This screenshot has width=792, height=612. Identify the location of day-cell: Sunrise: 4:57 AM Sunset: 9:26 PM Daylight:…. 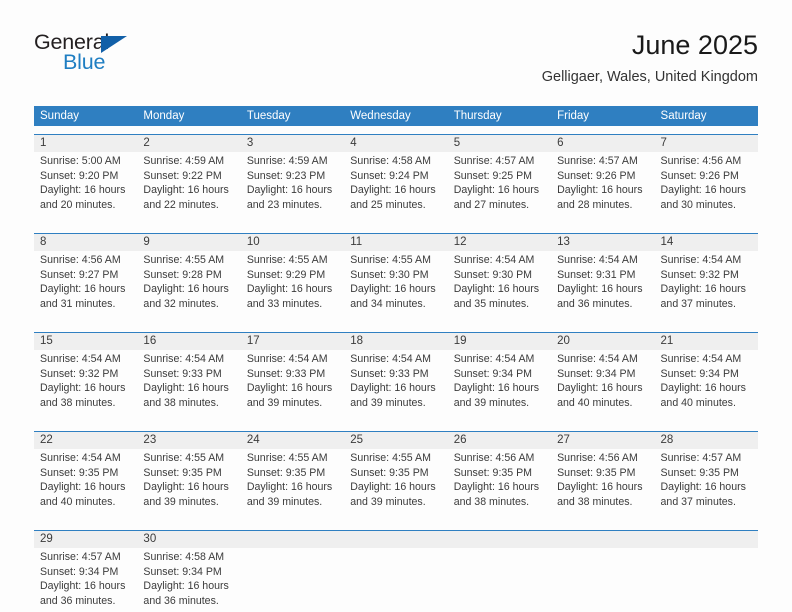
(602, 188).